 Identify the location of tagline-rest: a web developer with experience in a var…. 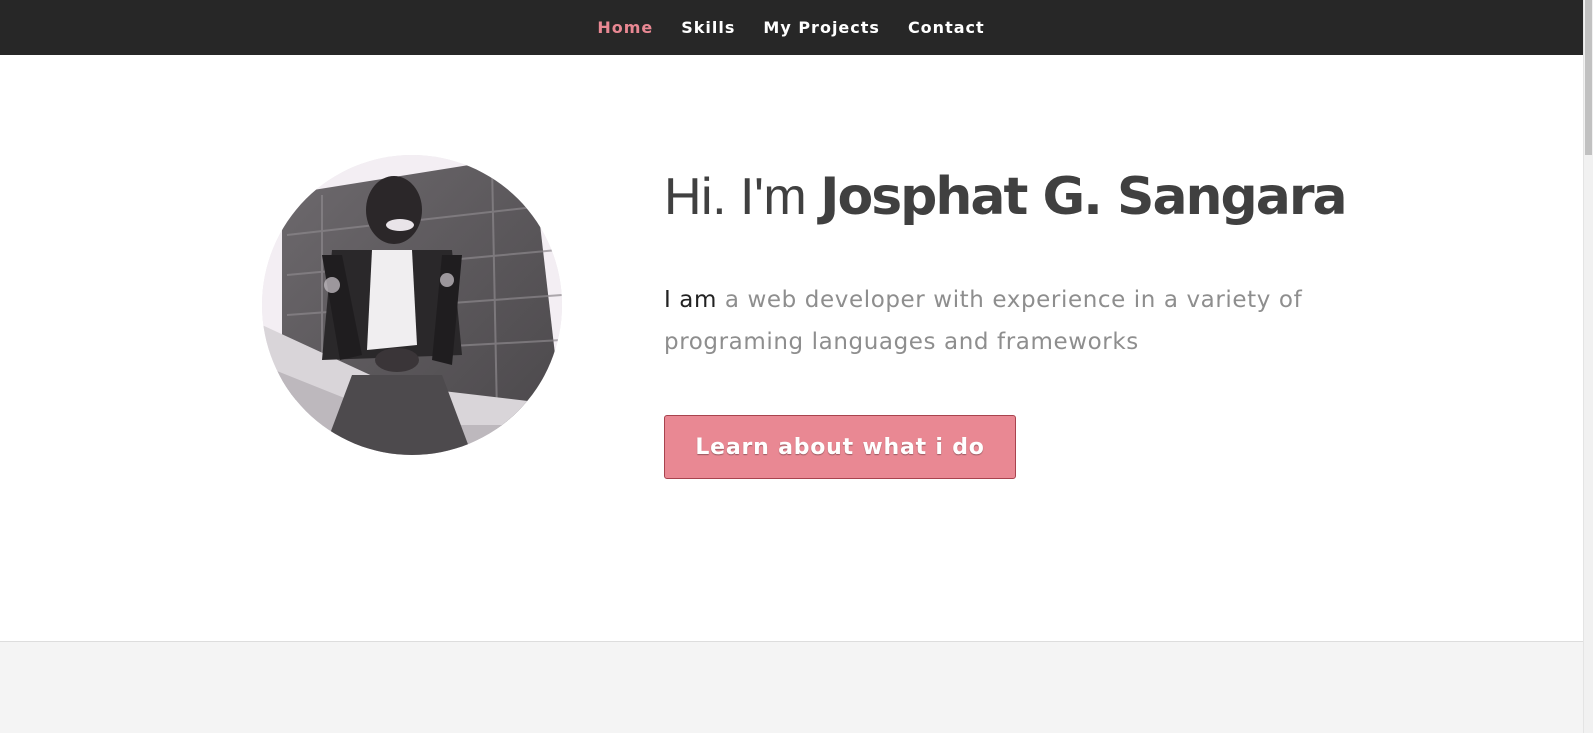
(983, 321).